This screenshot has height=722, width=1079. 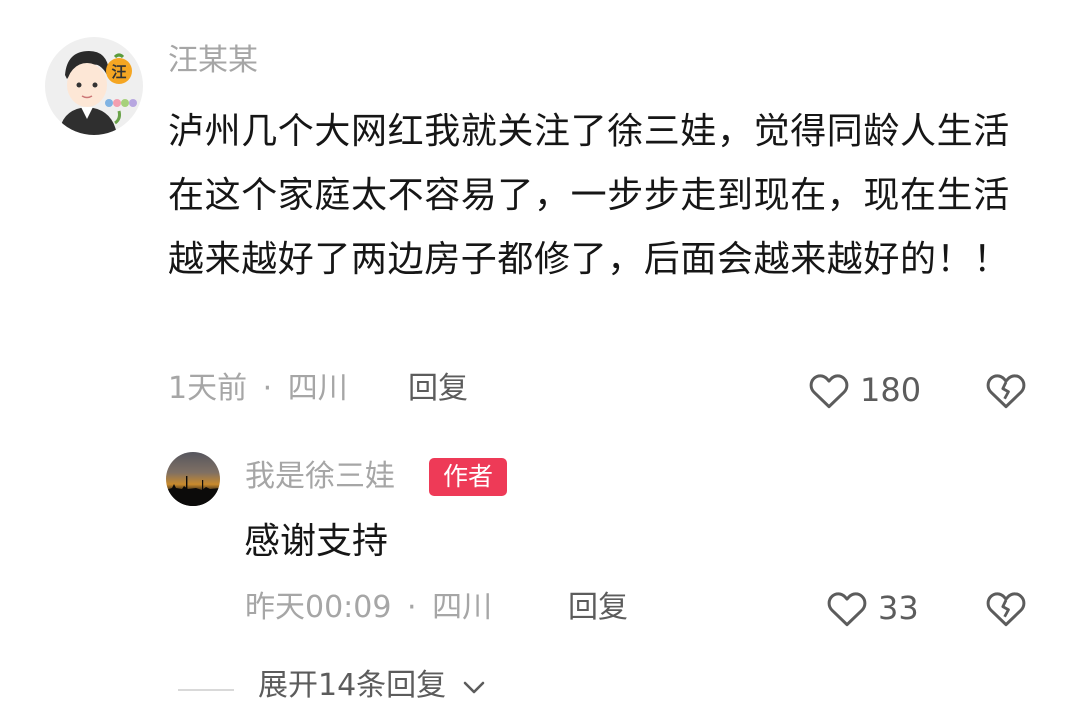 I want to click on avatar-reply, so click(x=193, y=479).